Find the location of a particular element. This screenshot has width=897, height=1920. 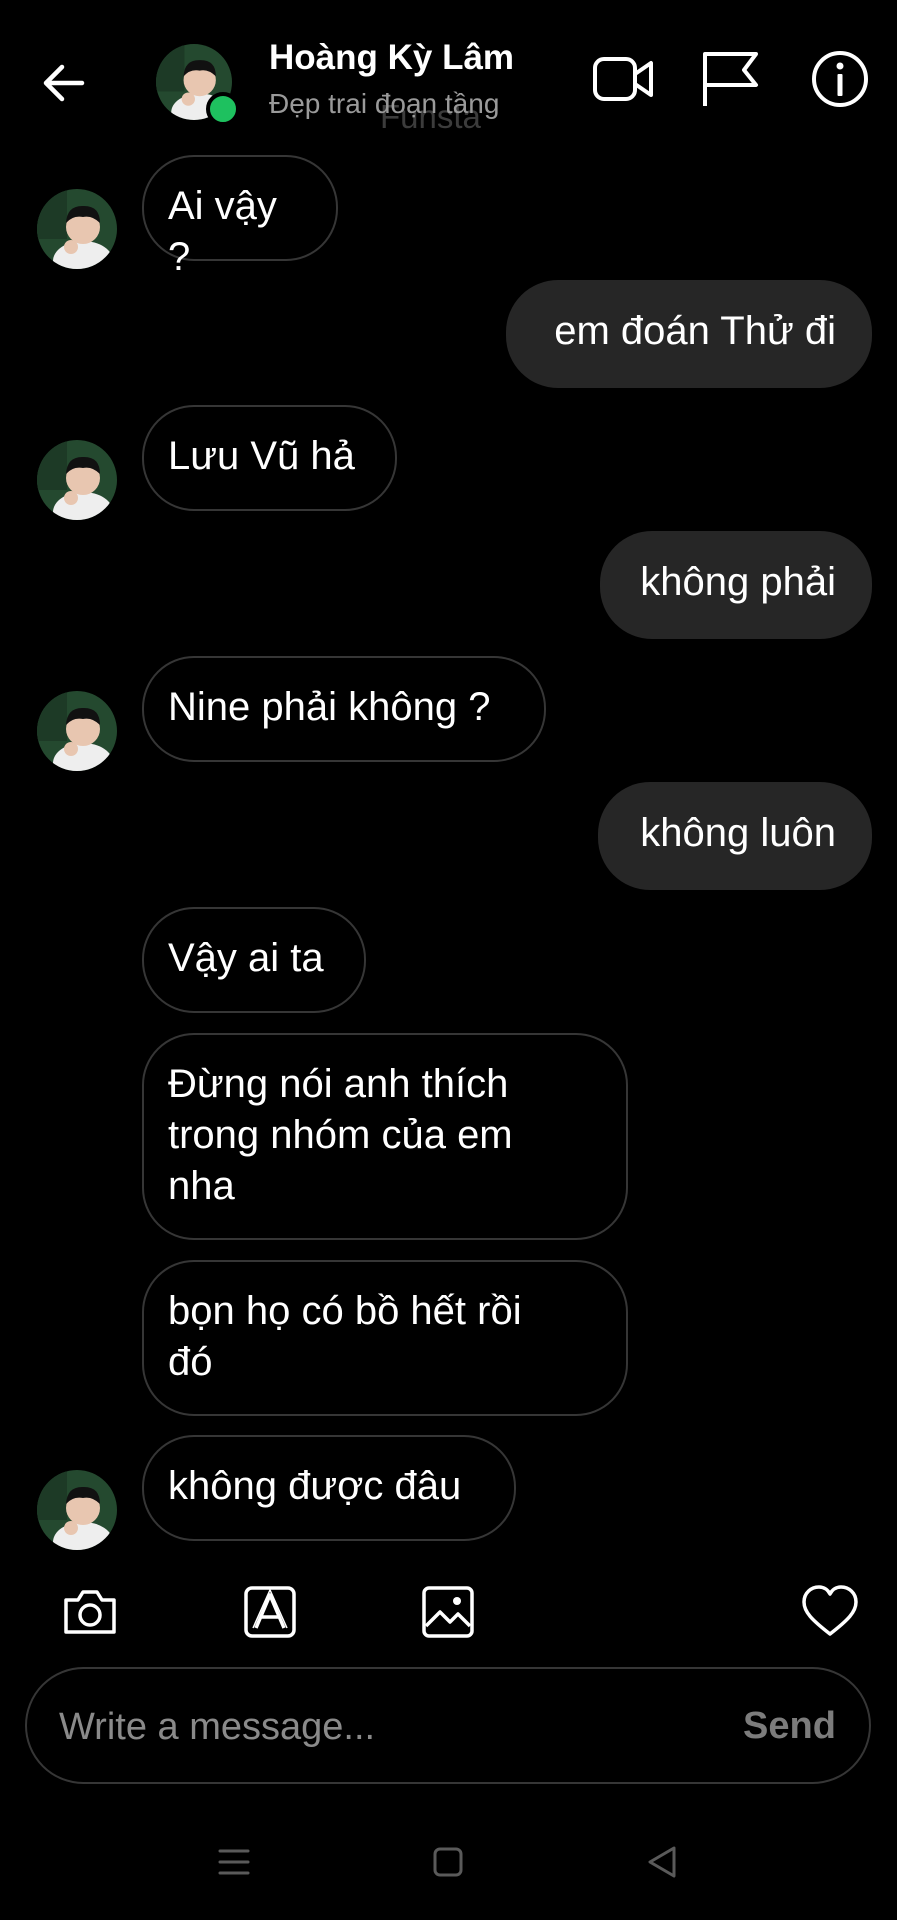

back-arrow-icon is located at coordinates (63, 83).